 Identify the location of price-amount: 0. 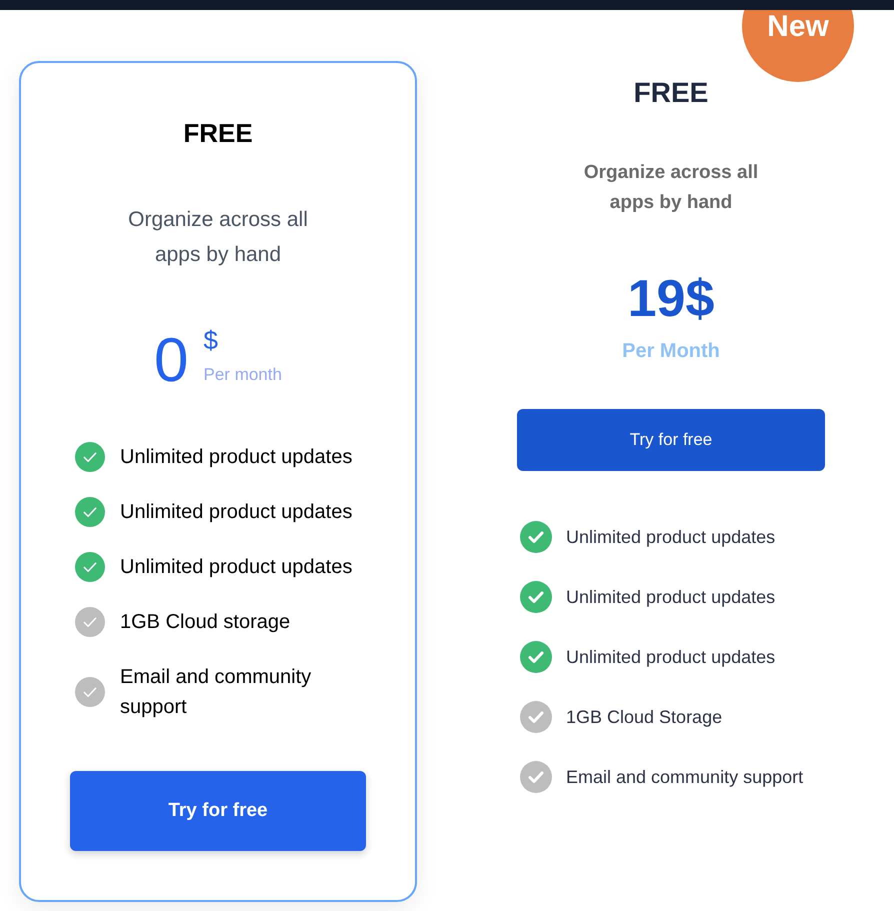
(171, 361).